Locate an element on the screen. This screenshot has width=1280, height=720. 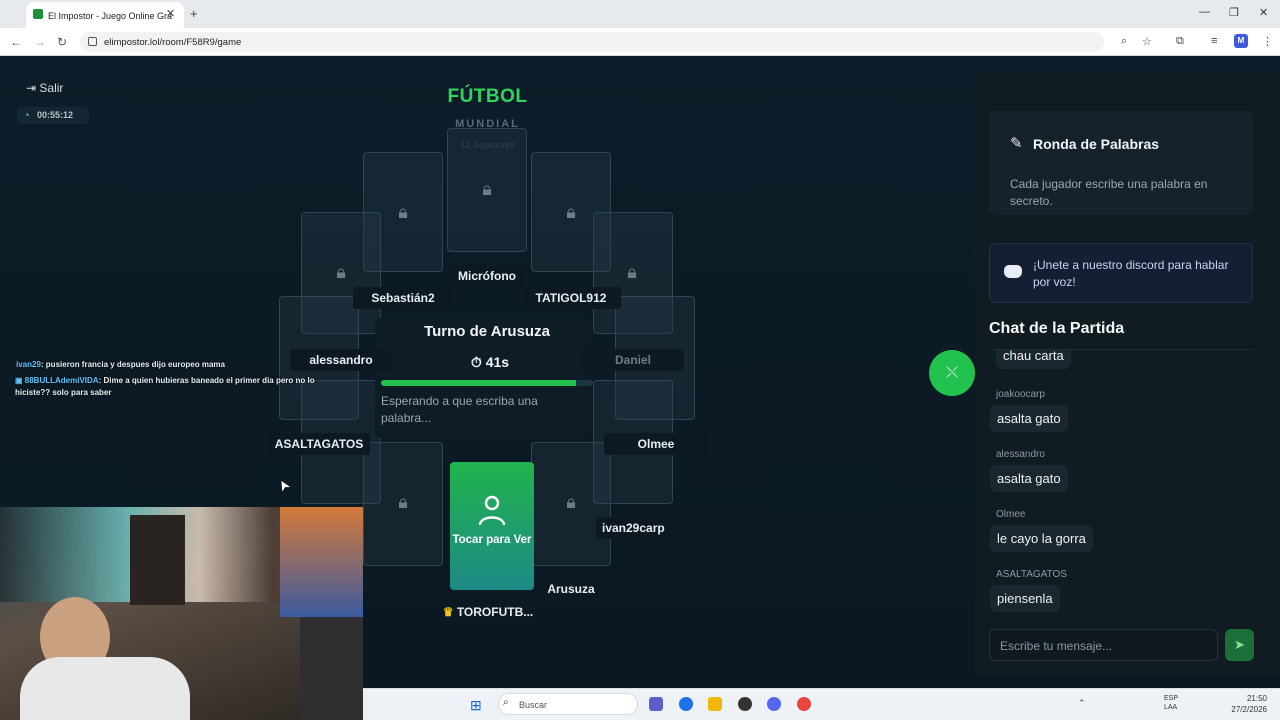
discord-icon is located at coordinates (1013, 271).